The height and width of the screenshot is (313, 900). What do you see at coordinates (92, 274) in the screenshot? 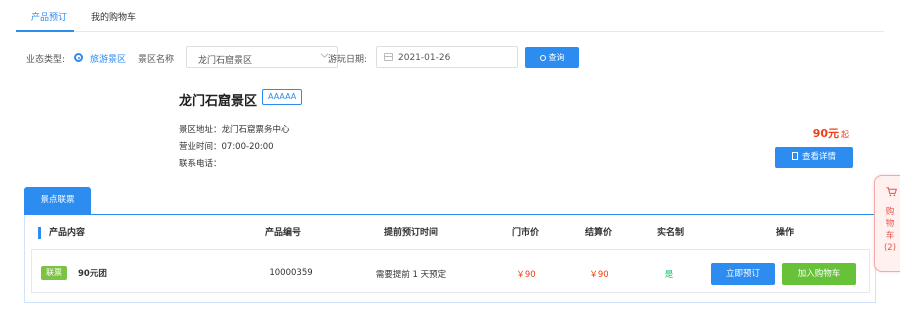
I see `product-name: 90元团` at bounding box center [92, 274].